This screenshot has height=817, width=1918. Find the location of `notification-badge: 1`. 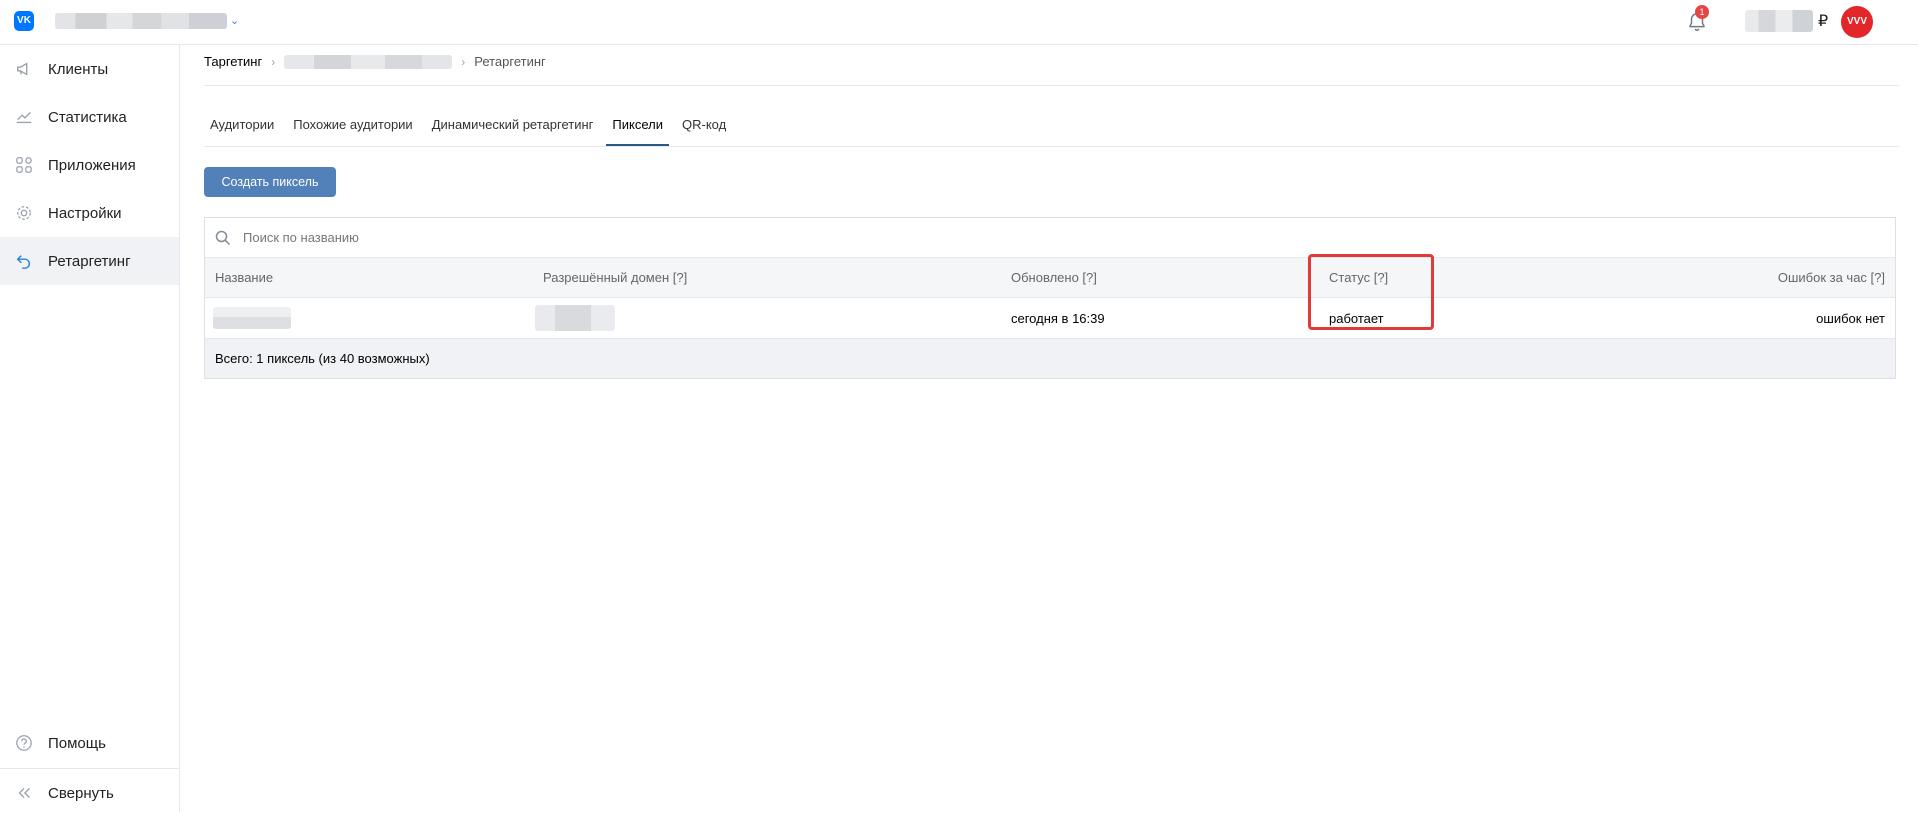

notification-badge: 1 is located at coordinates (1702, 12).